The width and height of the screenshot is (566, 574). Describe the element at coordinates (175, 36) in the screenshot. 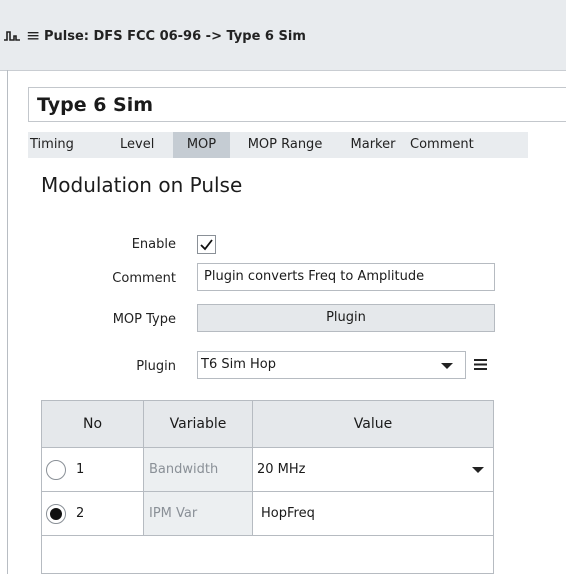

I see `window-title: Pulse: DFS FCC 06-96 -> Type 6 Sim` at that location.